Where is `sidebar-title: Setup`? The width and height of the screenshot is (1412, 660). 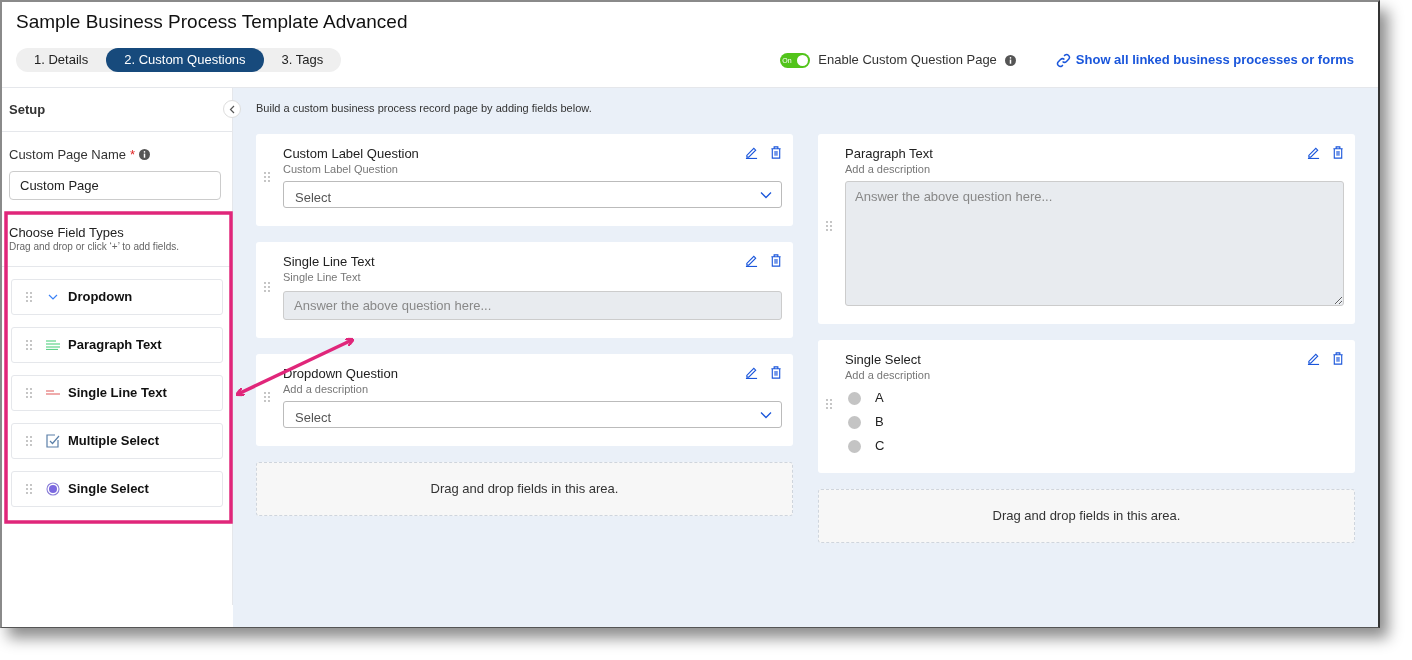 sidebar-title: Setup is located at coordinates (27, 109).